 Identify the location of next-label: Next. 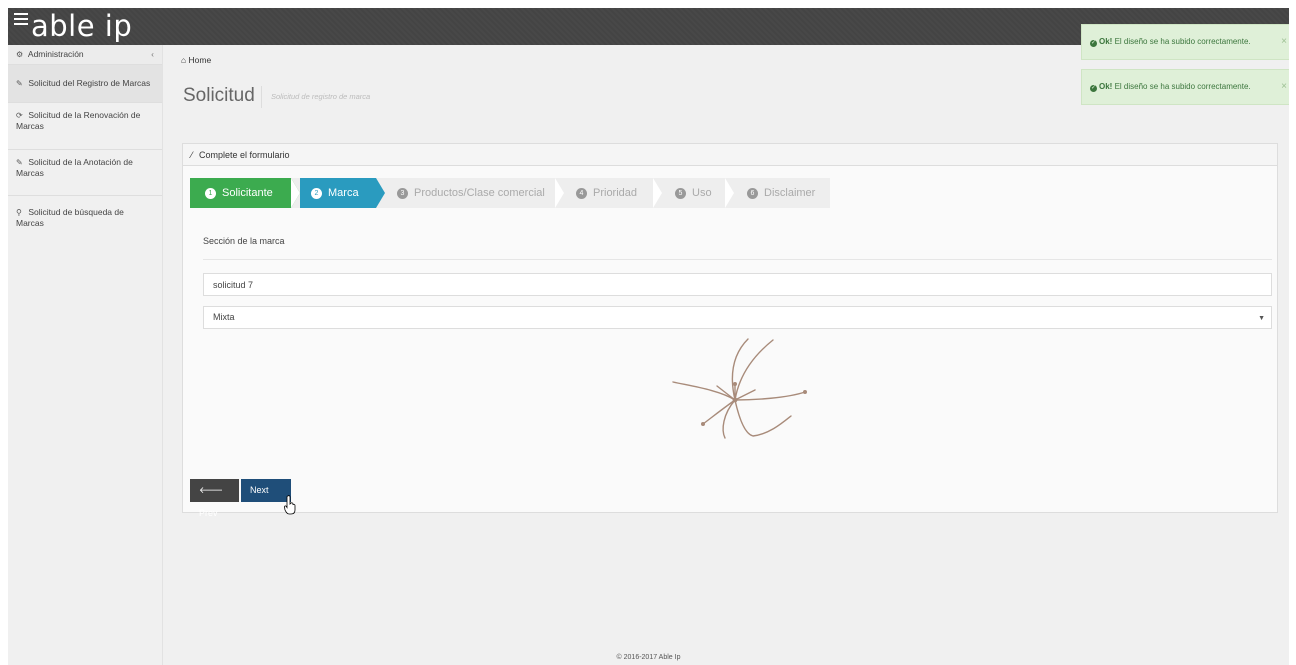
(259, 490).